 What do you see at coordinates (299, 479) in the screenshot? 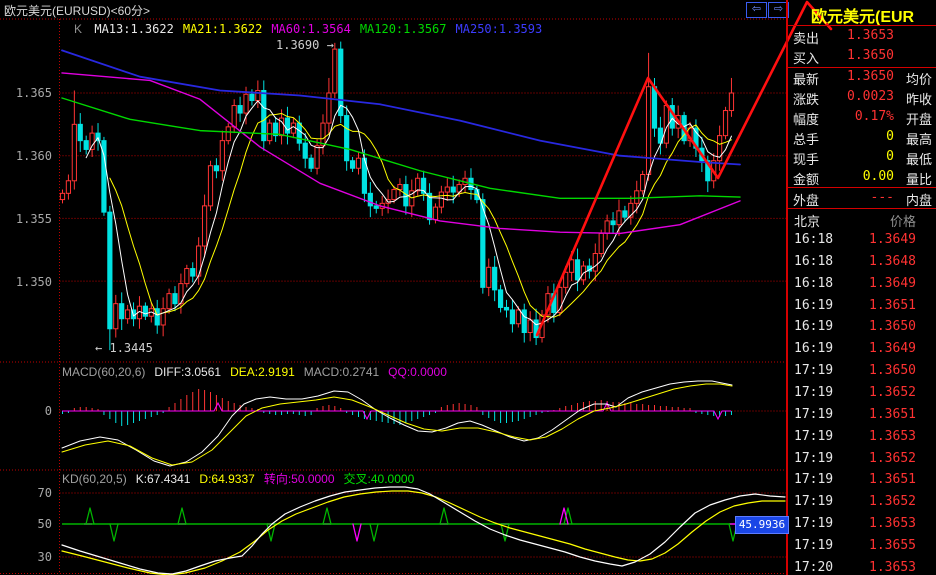
I see `indicator-value: 转向:50.0000` at bounding box center [299, 479].